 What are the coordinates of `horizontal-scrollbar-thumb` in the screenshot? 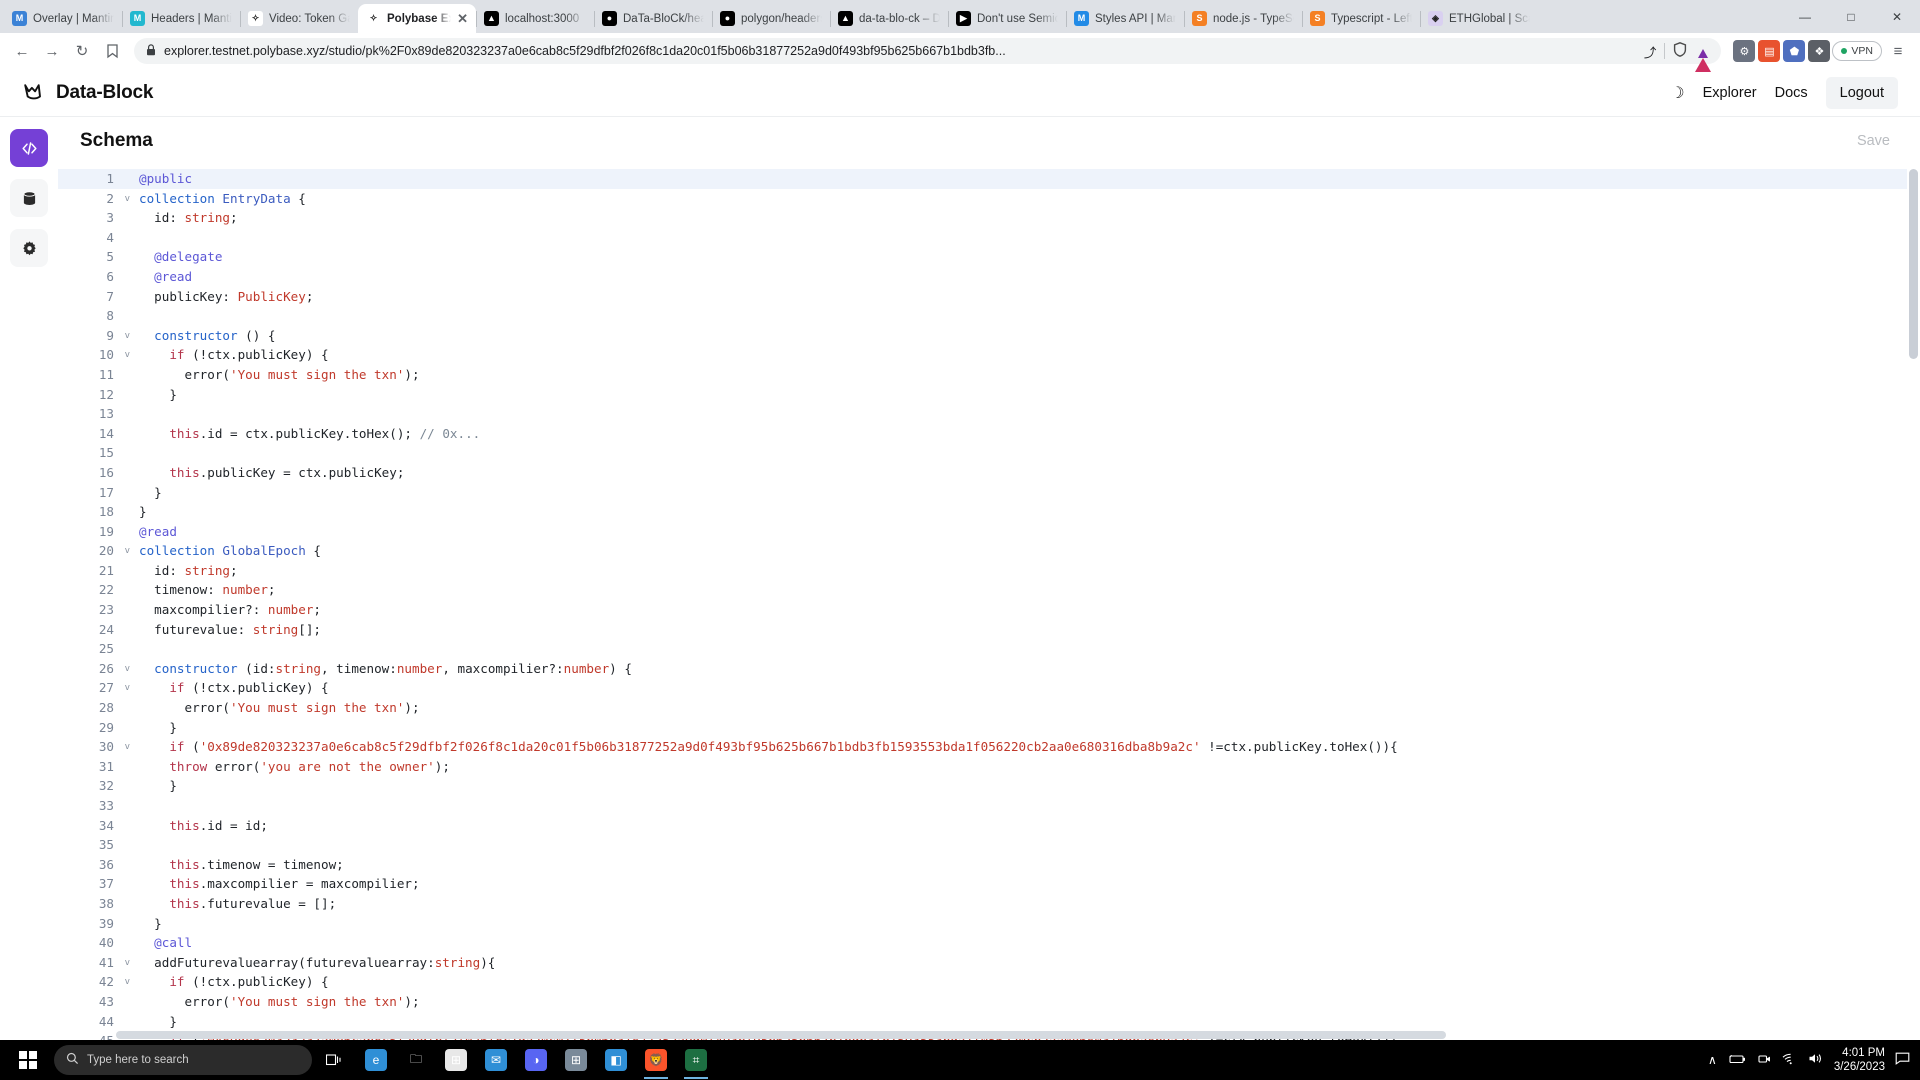 It's located at (781, 1035).